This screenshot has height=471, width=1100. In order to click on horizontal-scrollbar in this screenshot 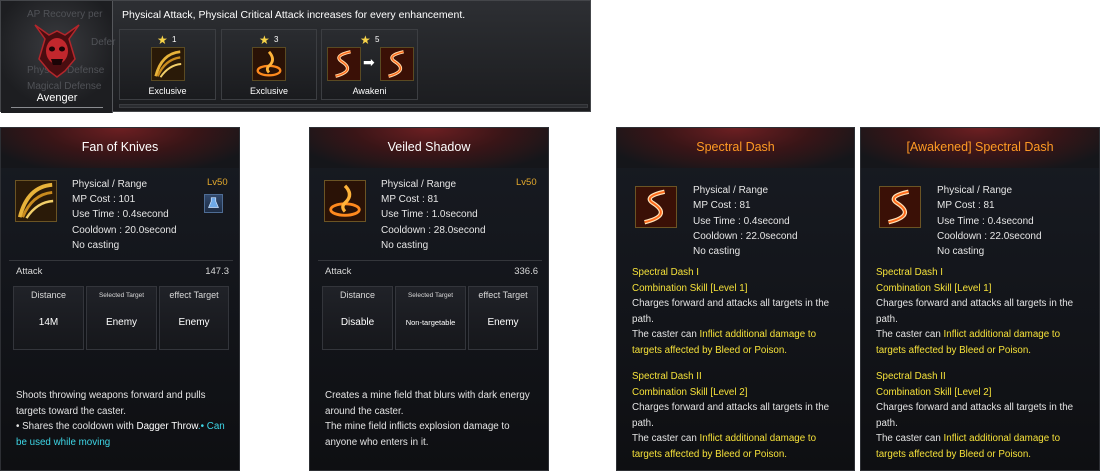, I will do `click(353, 106)`.